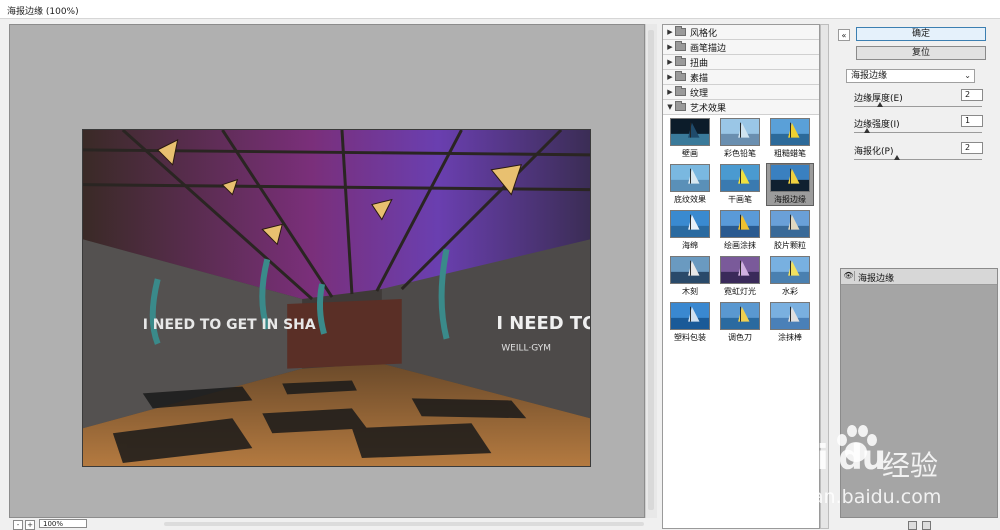 This screenshot has height=530, width=1000. Describe the element at coordinates (741, 47) in the screenshot. I see `category-brush-strokes: ▶ 画笔描边` at that location.